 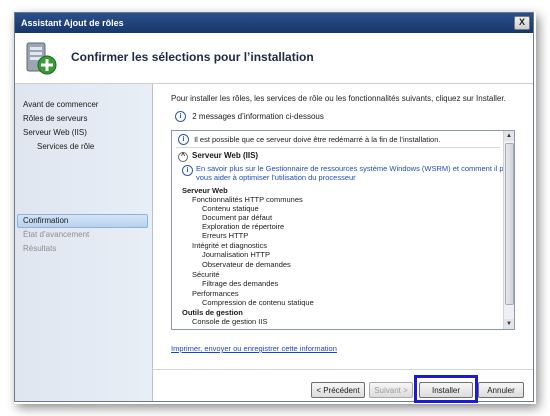 What do you see at coordinates (509, 324) in the screenshot?
I see `scroll-down-icon: ▼` at bounding box center [509, 324].